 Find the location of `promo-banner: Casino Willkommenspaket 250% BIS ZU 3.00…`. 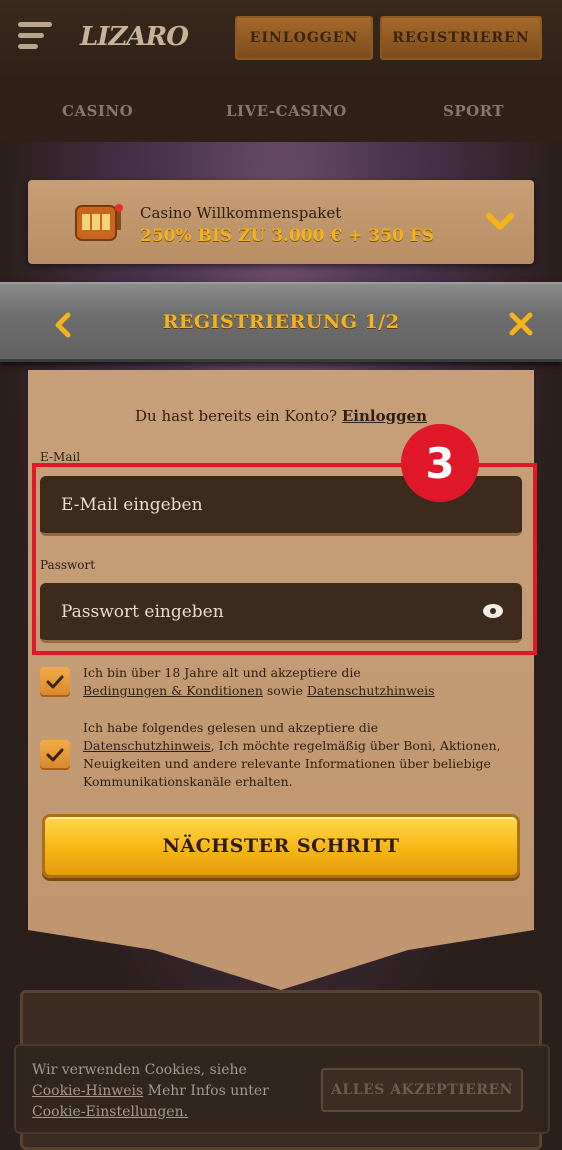

promo-banner: Casino Willkommenspaket 250% BIS ZU 3.00… is located at coordinates (281, 222).